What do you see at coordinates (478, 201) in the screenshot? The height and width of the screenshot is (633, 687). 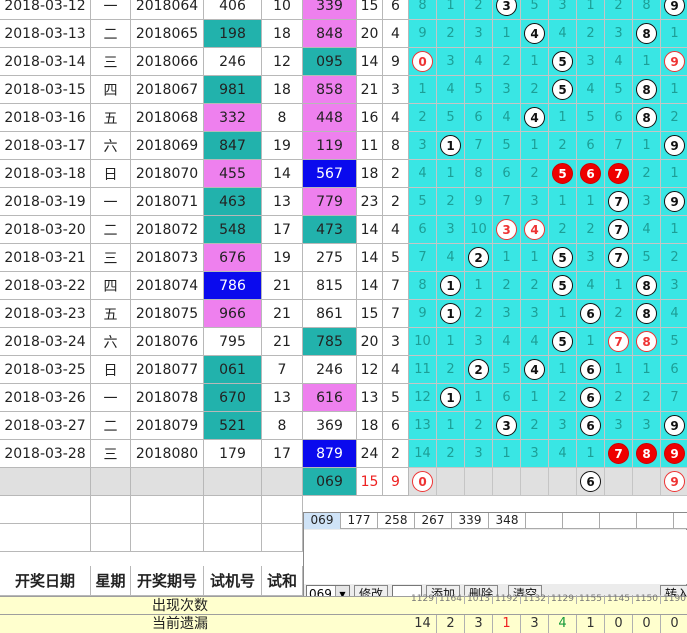 I see `miss-count: 9` at bounding box center [478, 201].